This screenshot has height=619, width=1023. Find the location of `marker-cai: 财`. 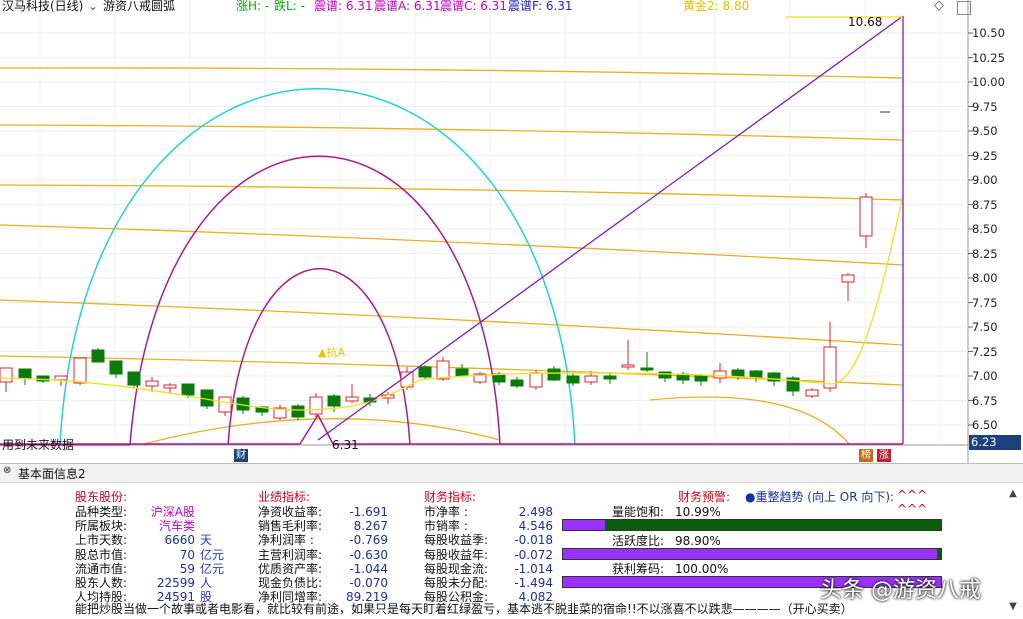

marker-cai: 财 is located at coordinates (241, 455).